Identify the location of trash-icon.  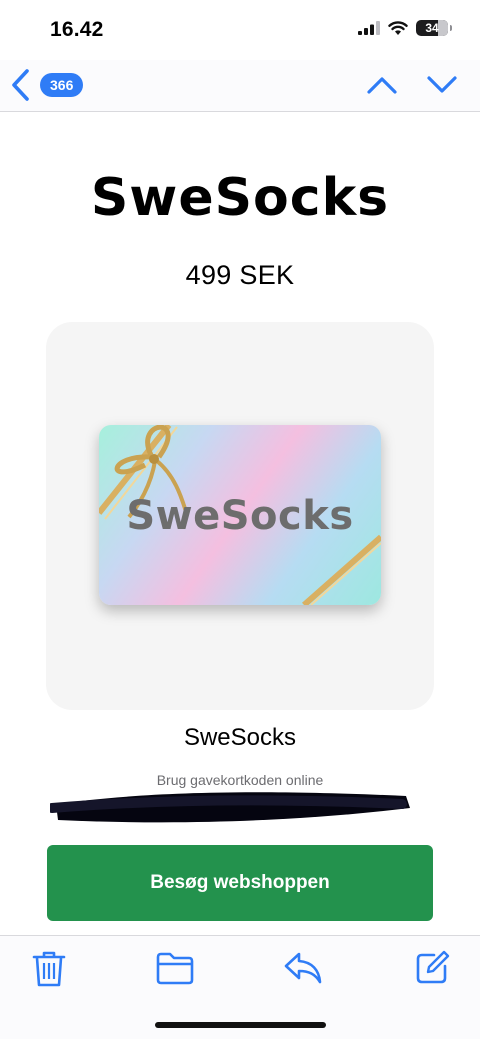
(49, 969).